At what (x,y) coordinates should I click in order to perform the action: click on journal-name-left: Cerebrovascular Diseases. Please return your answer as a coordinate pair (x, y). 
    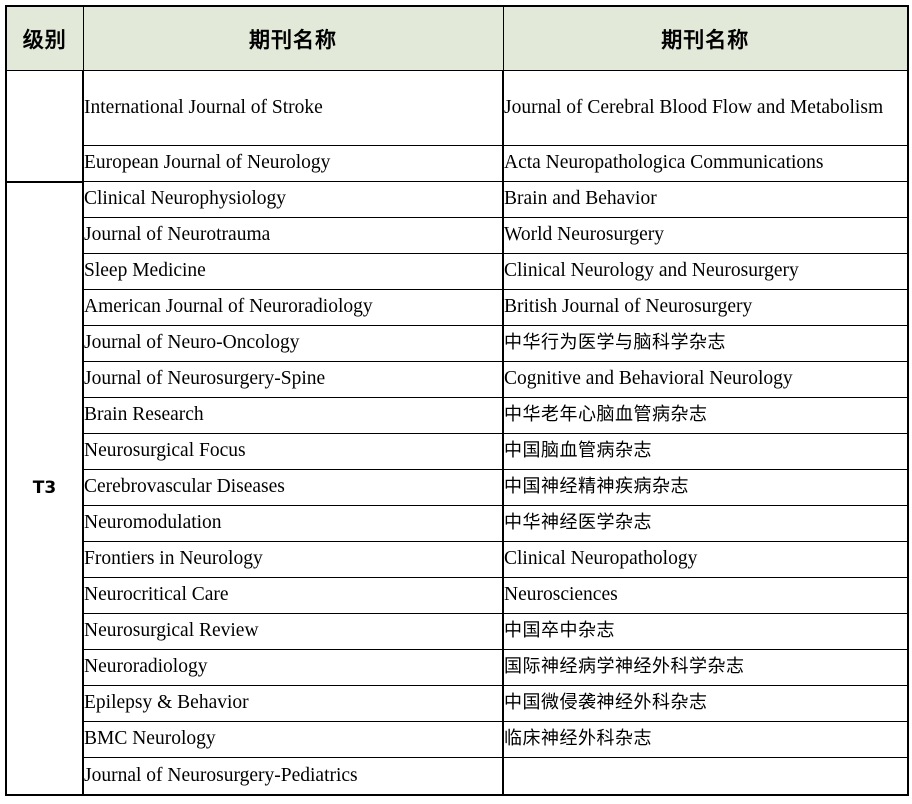
    Looking at the image, I should click on (293, 487).